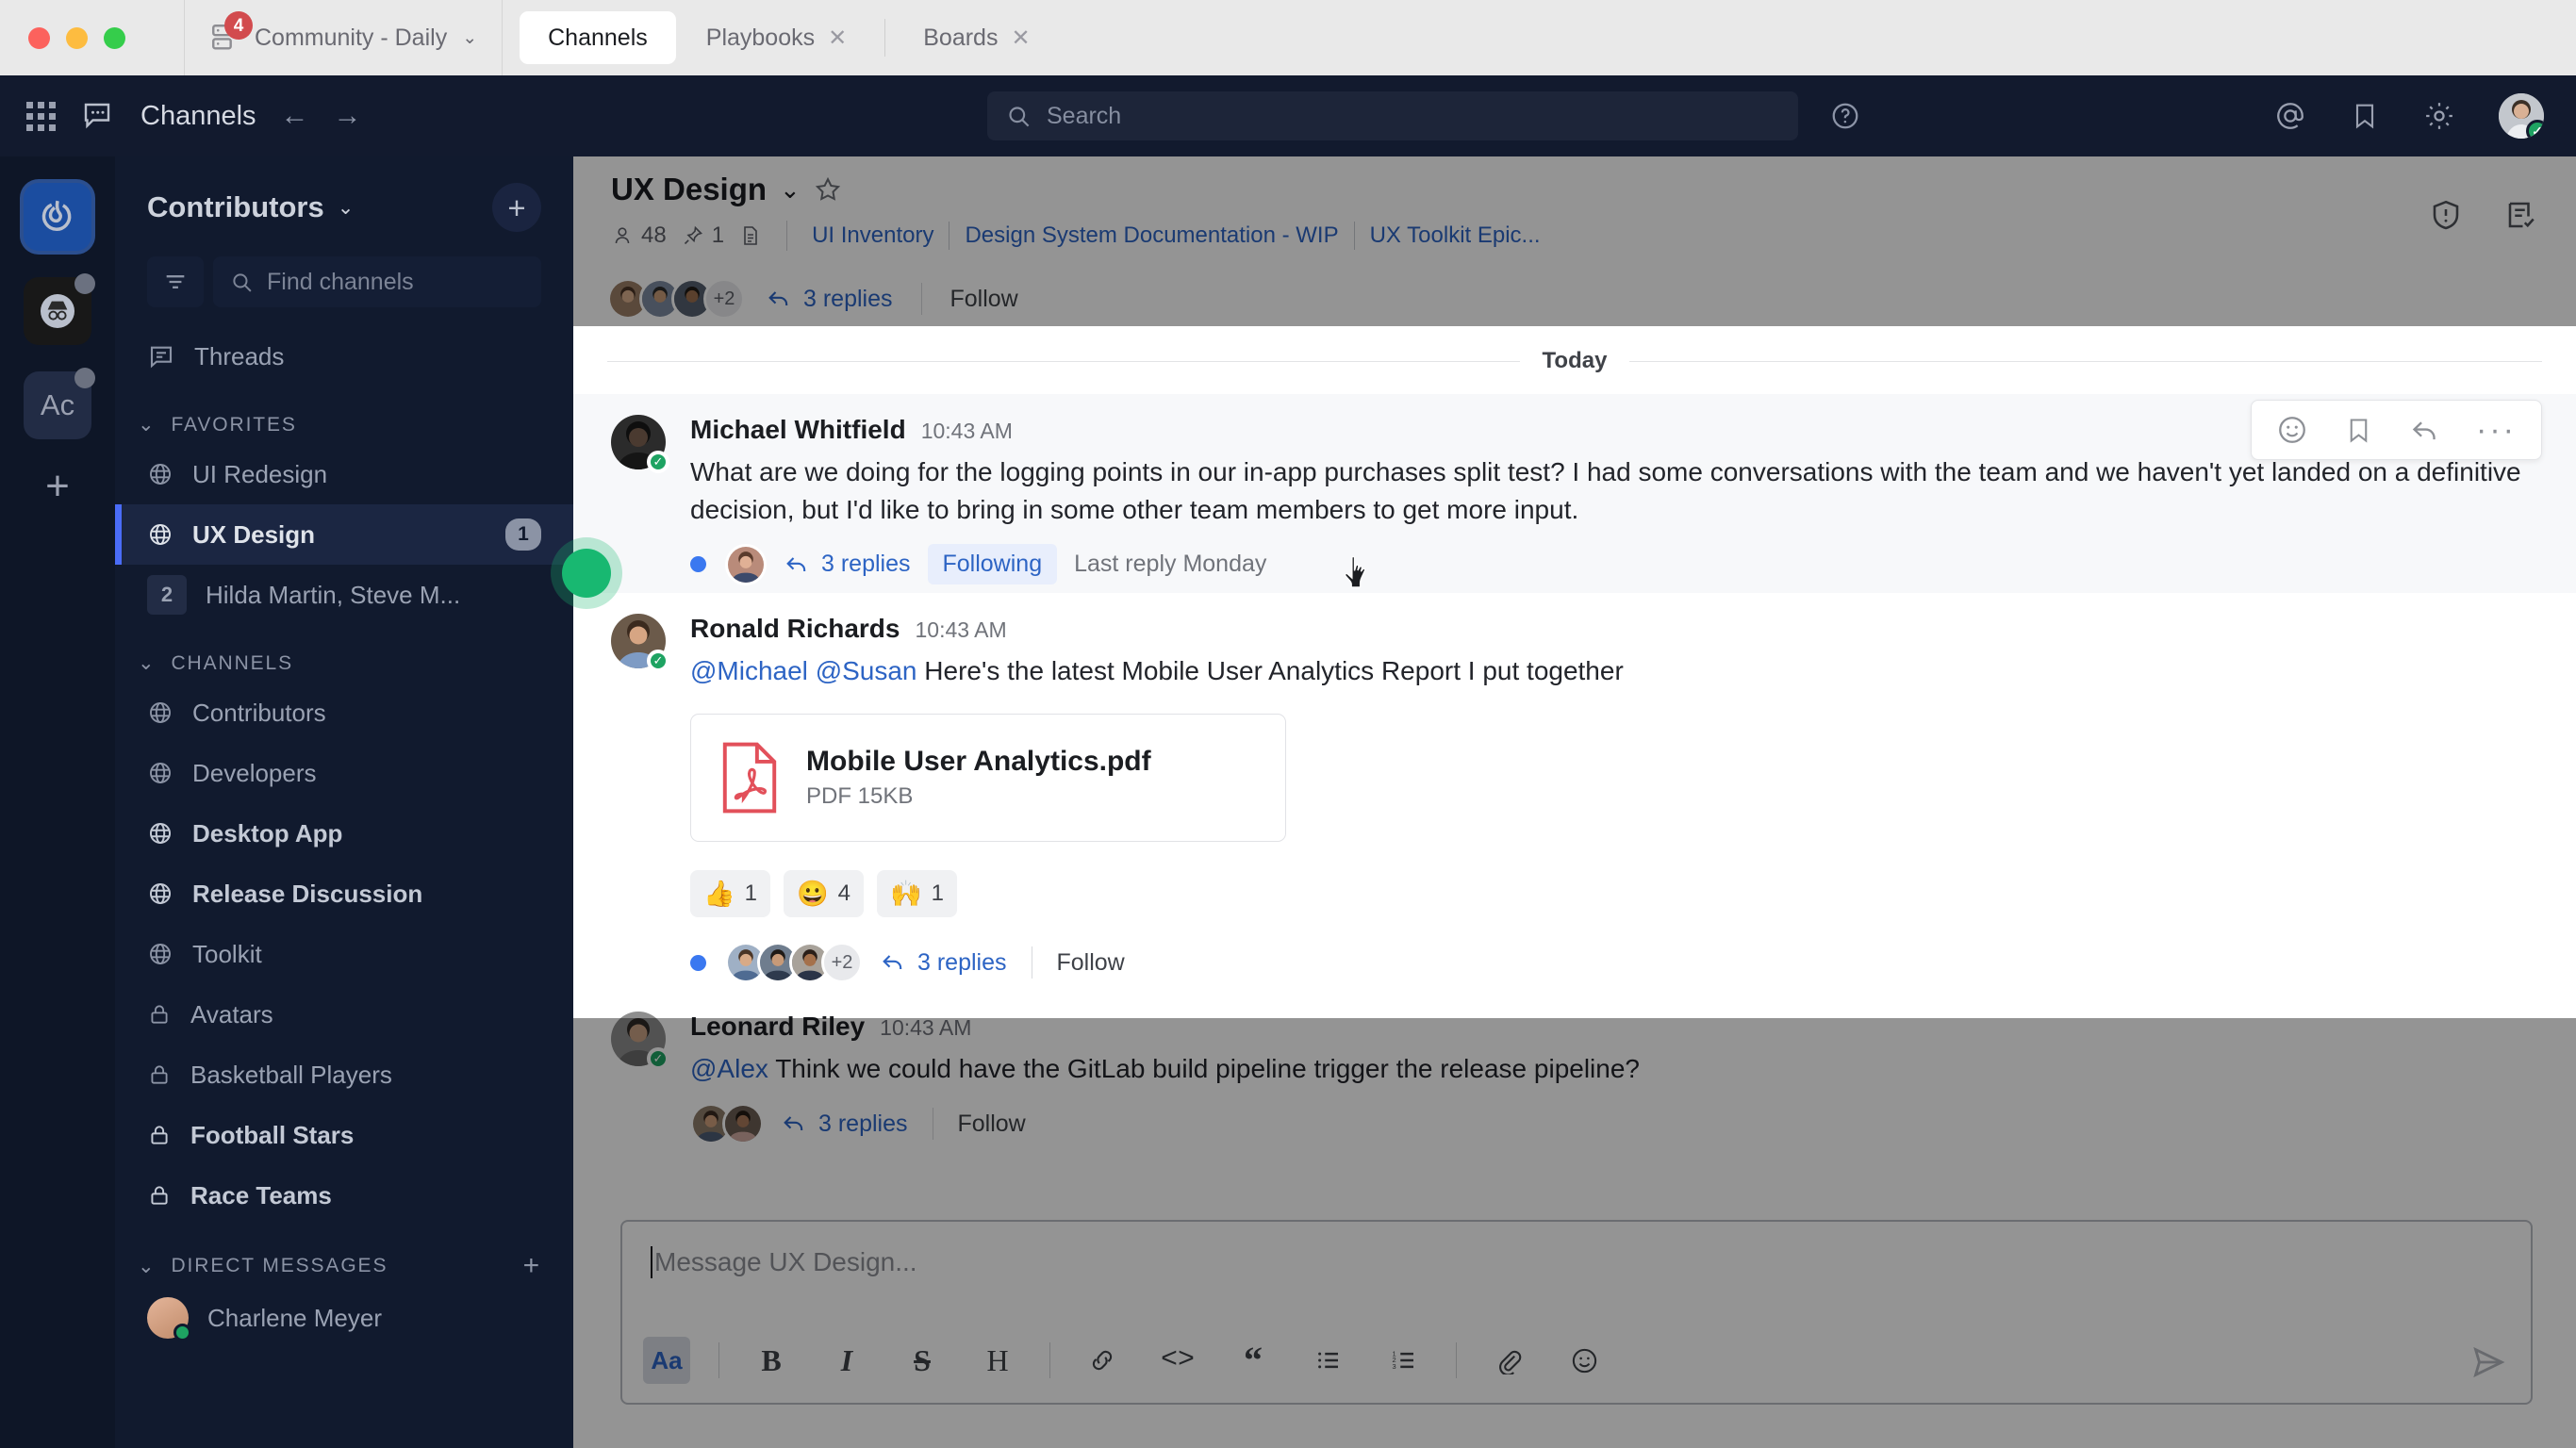 The width and height of the screenshot is (2576, 1448). What do you see at coordinates (344, 954) in the screenshot?
I see `sidebar-item-toolkit: Toolkit` at bounding box center [344, 954].